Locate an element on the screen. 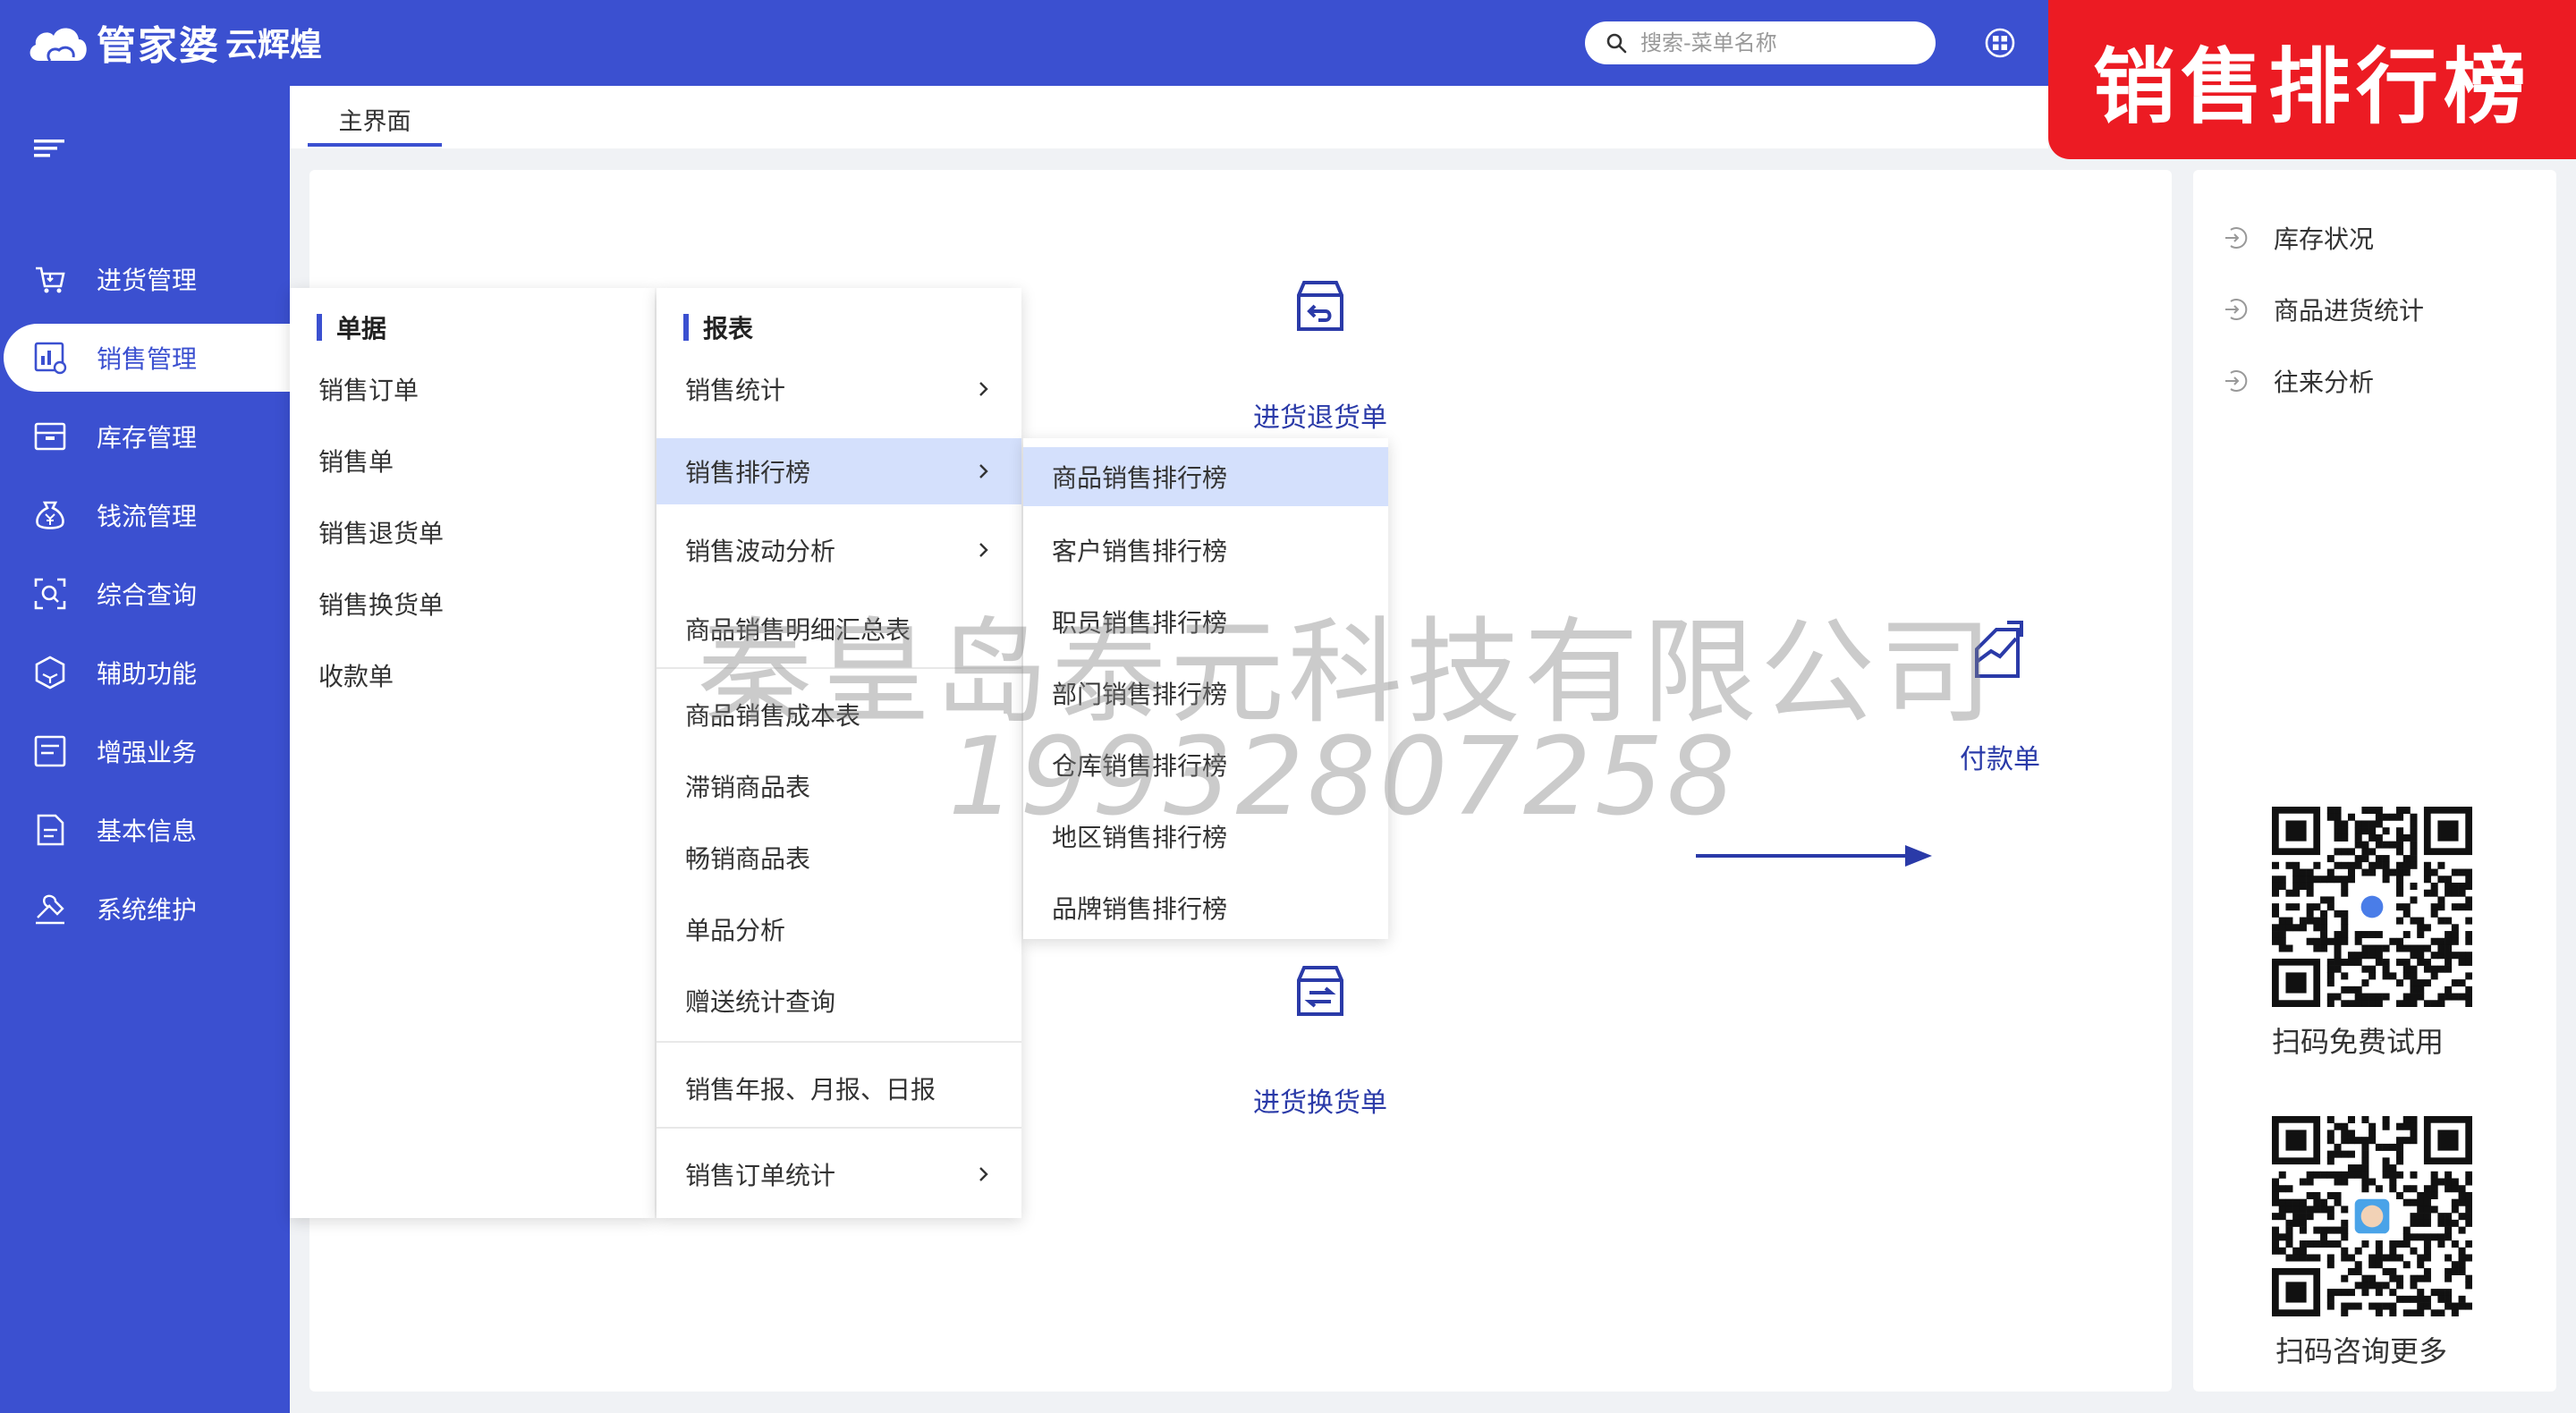 The width and height of the screenshot is (2576, 1413). menu-item-label: 商品销售成本表 is located at coordinates (773, 716).